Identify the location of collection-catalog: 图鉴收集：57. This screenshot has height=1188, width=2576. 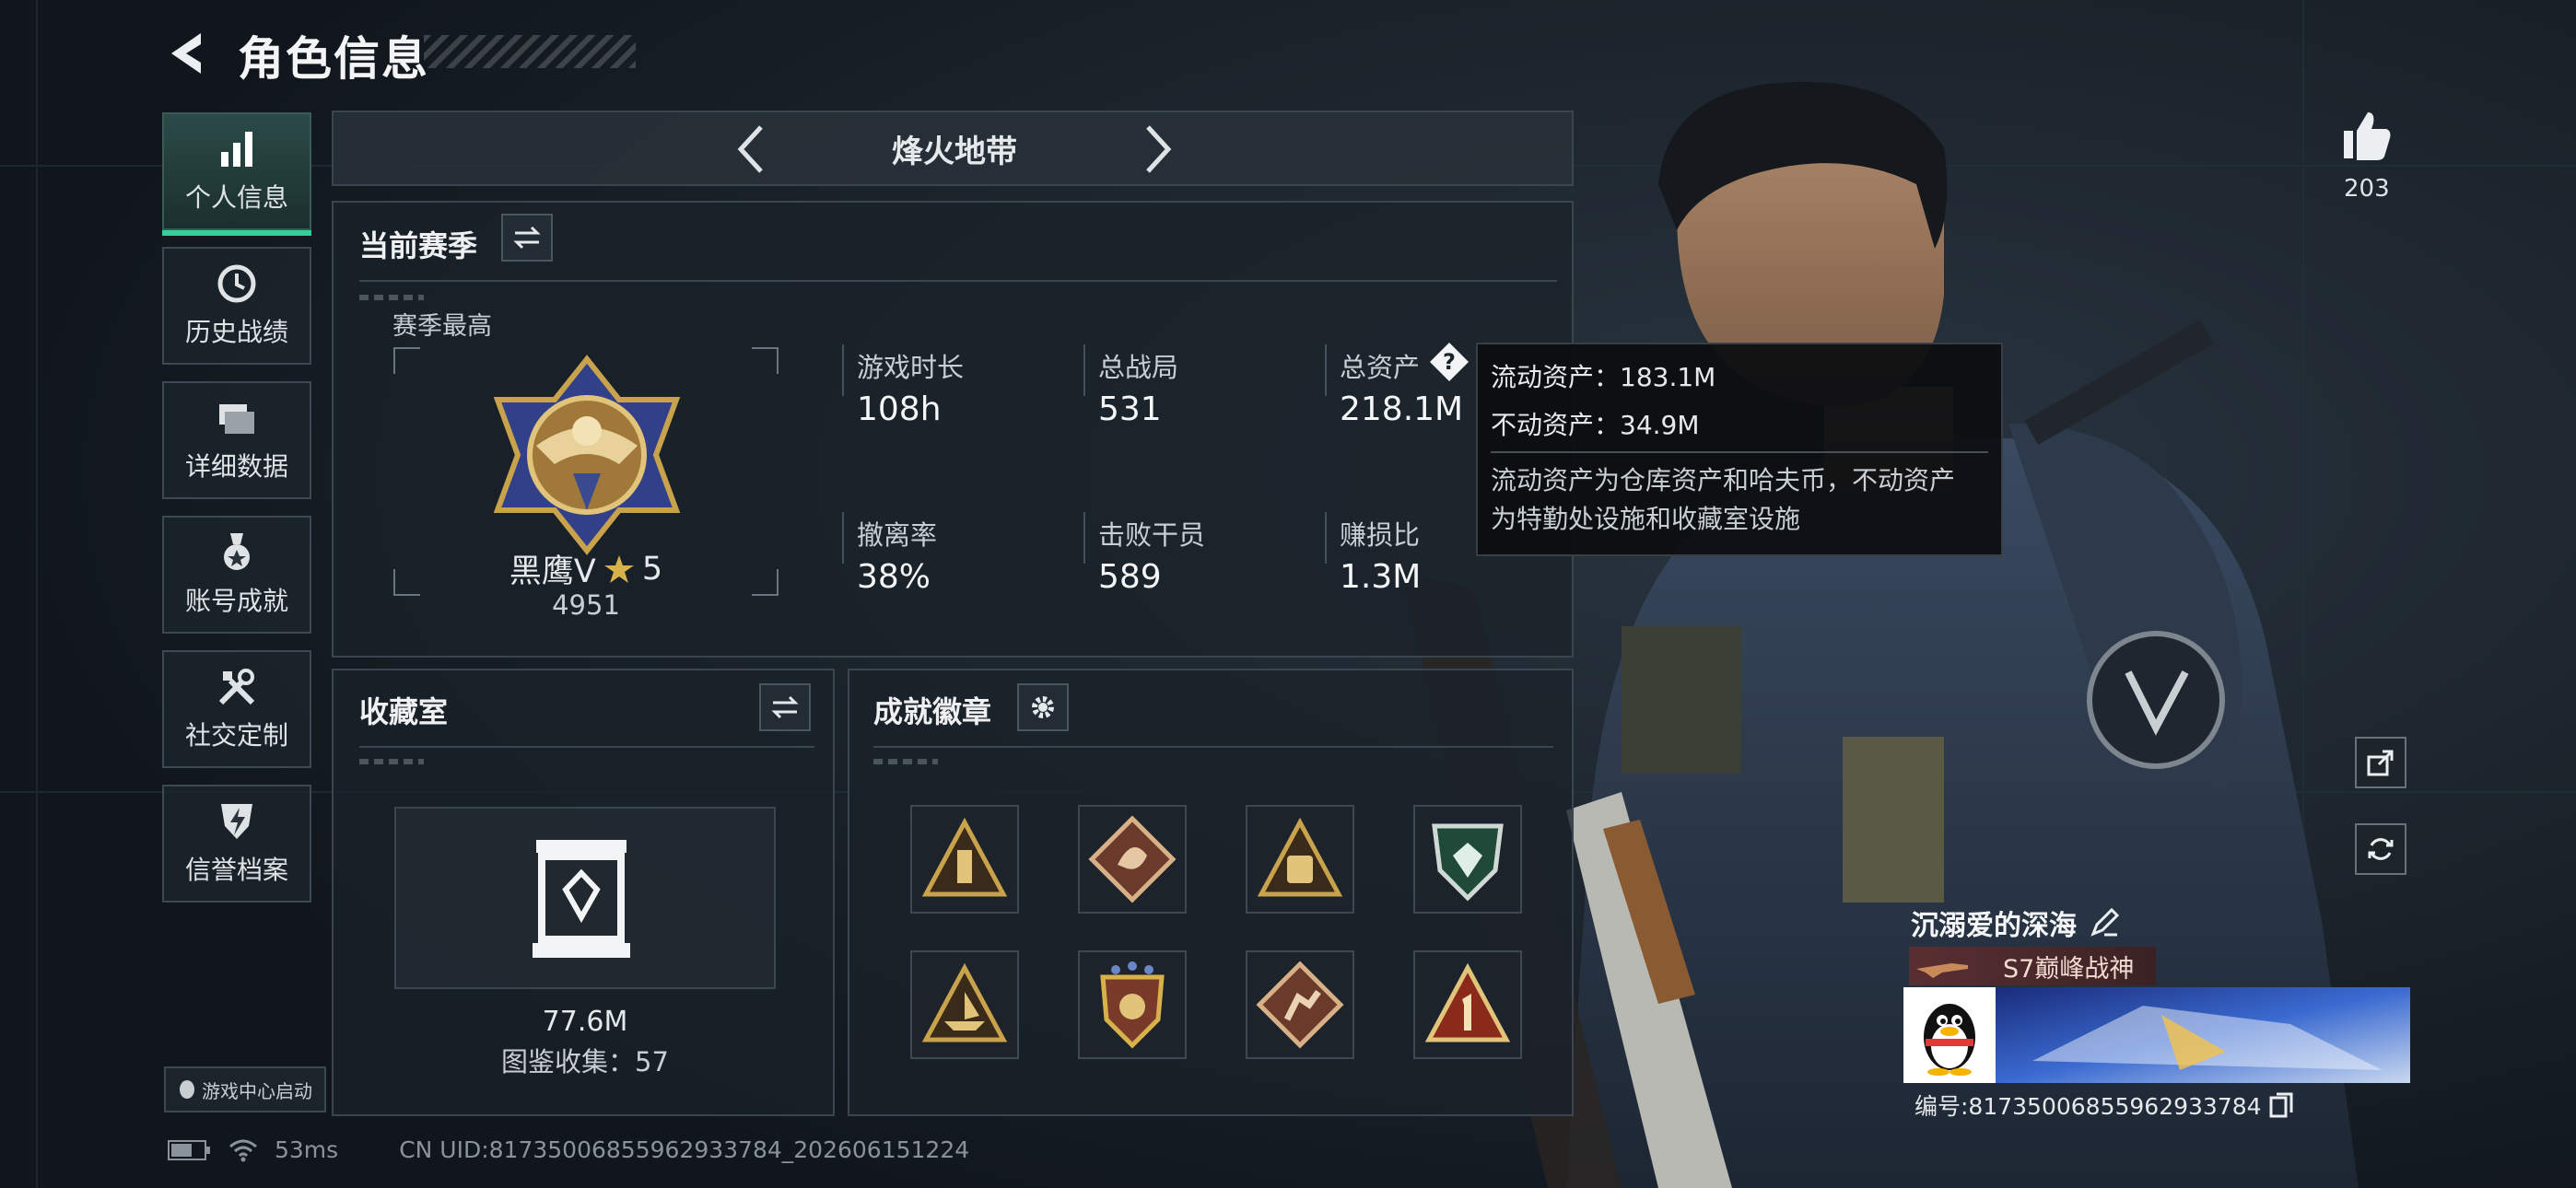
(585, 1061).